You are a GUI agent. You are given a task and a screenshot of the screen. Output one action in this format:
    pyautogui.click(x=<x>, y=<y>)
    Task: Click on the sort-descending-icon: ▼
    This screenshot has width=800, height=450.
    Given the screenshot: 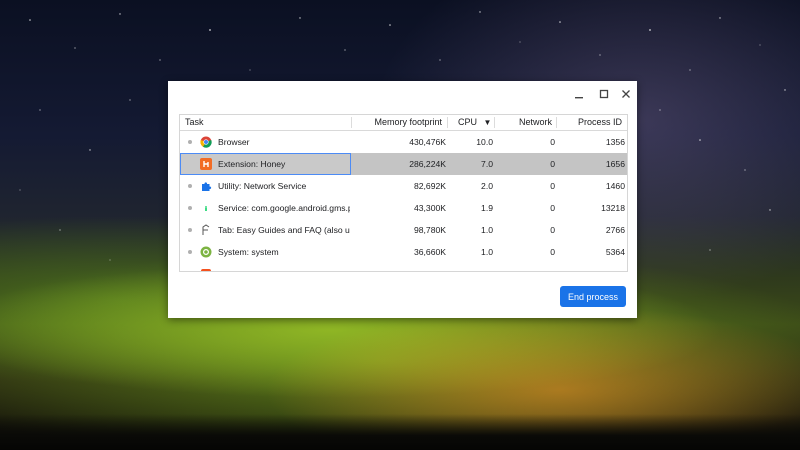 What is the action you would take?
    pyautogui.click(x=487, y=122)
    